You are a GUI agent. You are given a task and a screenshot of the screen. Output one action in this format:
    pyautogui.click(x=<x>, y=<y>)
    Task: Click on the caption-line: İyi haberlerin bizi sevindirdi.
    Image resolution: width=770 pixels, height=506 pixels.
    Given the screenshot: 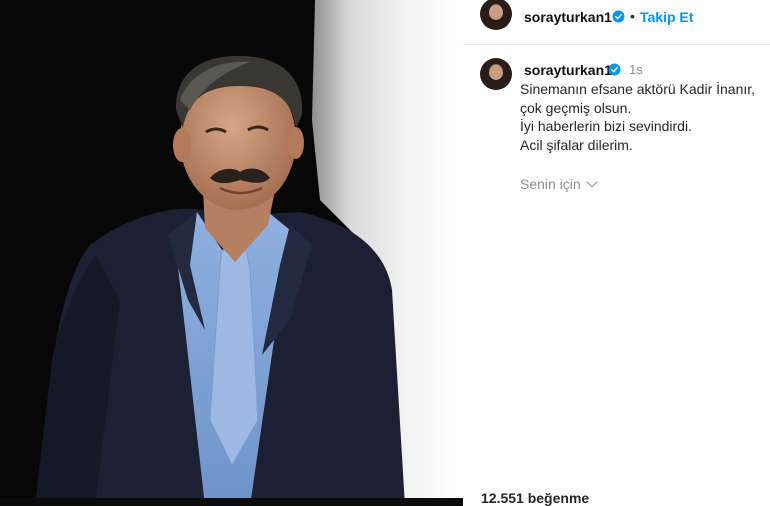 What is the action you would take?
    pyautogui.click(x=606, y=126)
    